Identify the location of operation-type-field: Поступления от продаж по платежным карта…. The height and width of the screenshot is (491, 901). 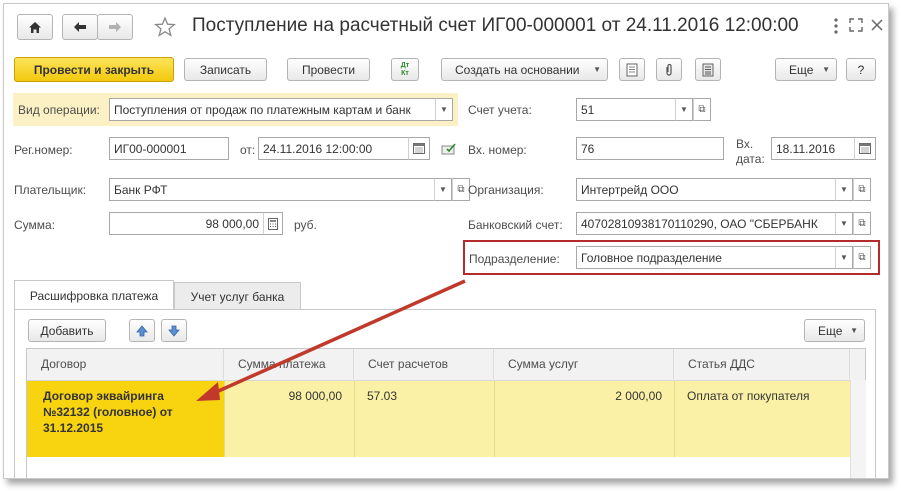
(272, 109).